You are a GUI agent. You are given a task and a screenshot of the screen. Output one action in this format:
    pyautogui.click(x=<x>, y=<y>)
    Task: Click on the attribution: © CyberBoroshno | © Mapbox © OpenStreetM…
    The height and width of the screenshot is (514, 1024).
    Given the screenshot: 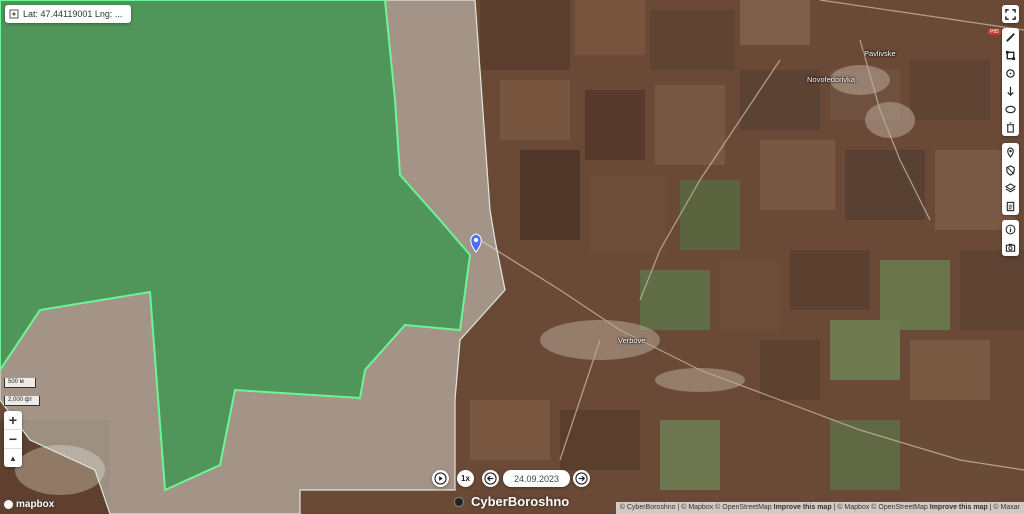 What is the action you would take?
    pyautogui.click(x=819, y=508)
    